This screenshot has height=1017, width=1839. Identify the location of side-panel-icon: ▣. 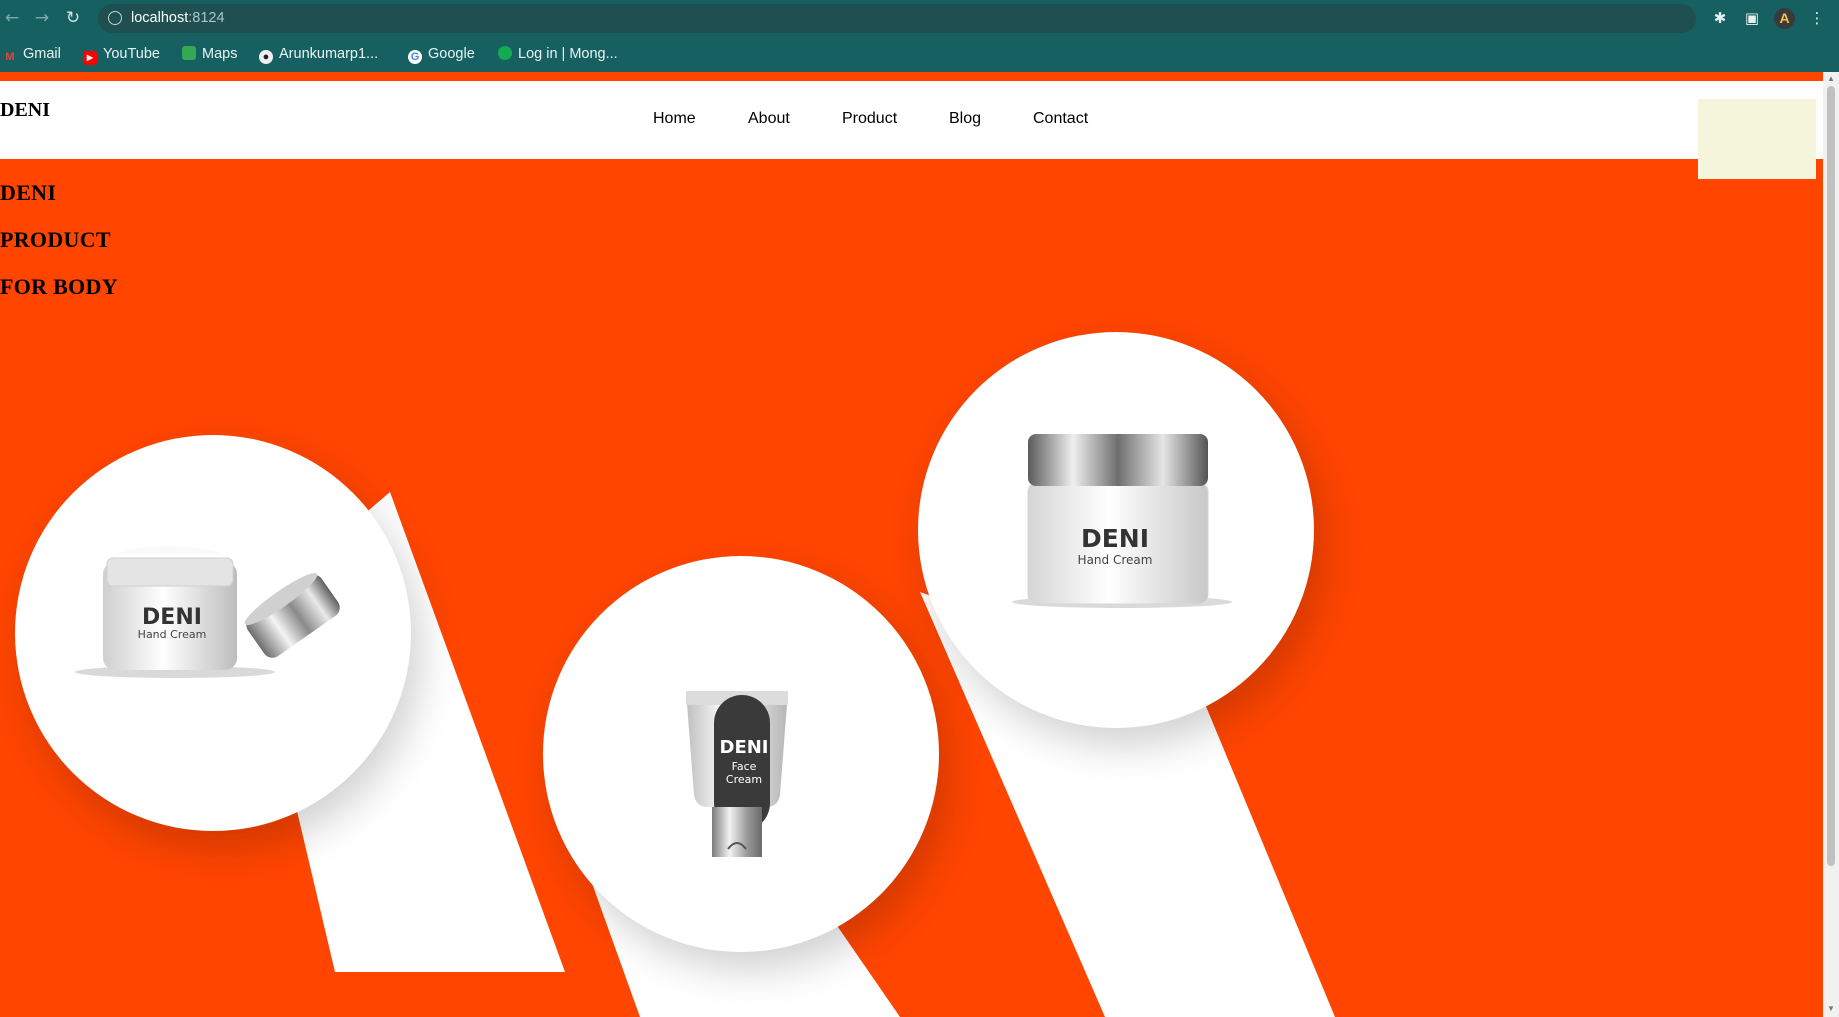
(1752, 18).